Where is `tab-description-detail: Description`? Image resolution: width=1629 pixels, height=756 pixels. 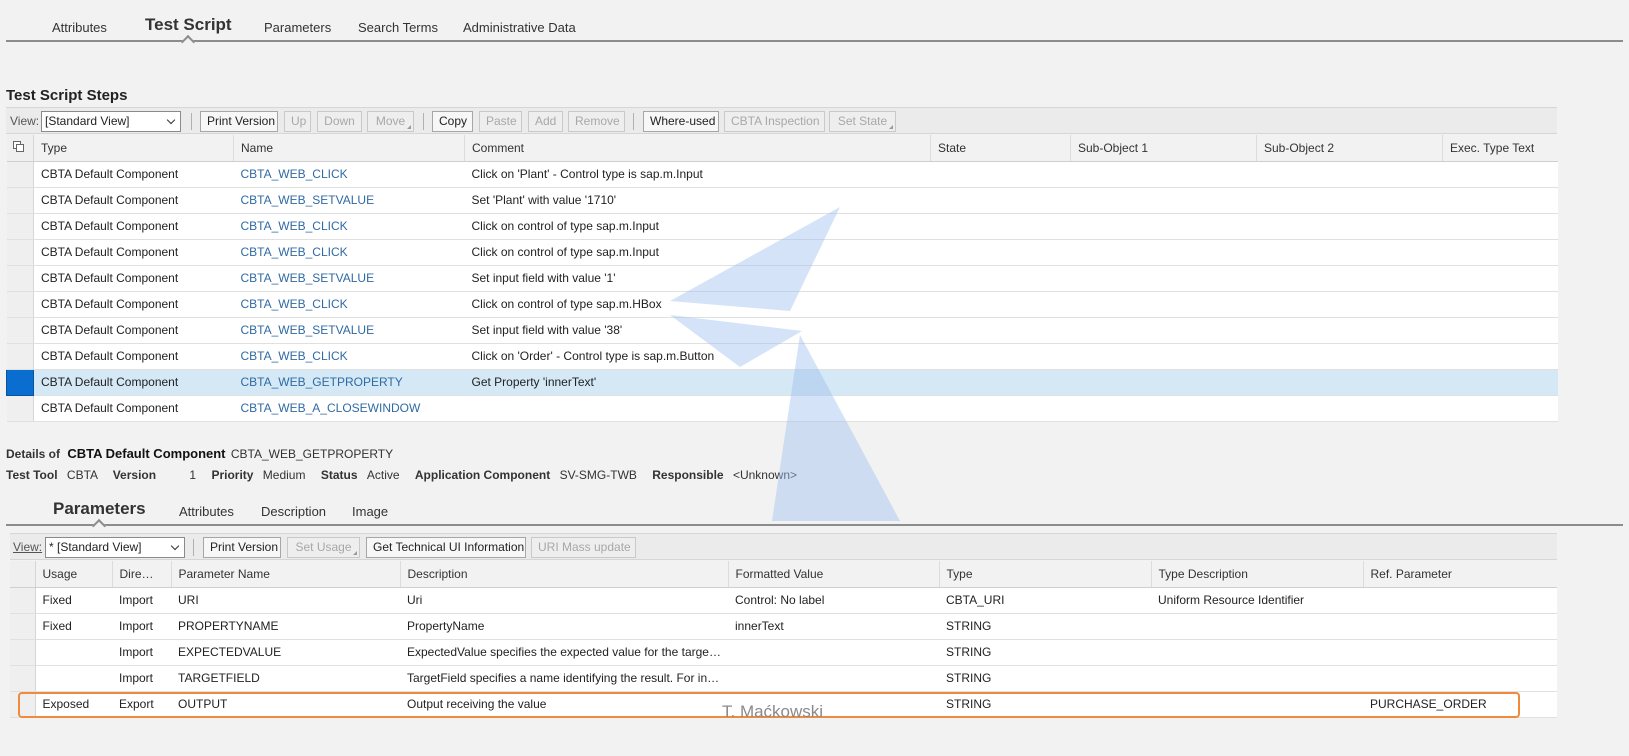
tab-description-detail: Description is located at coordinates (293, 511).